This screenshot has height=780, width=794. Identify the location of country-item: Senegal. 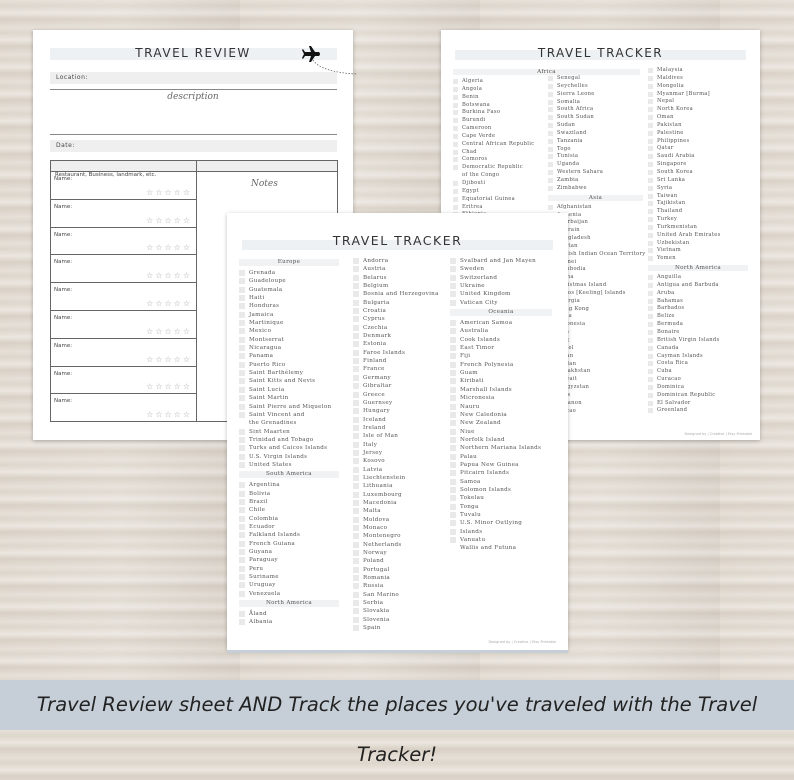
(595, 79).